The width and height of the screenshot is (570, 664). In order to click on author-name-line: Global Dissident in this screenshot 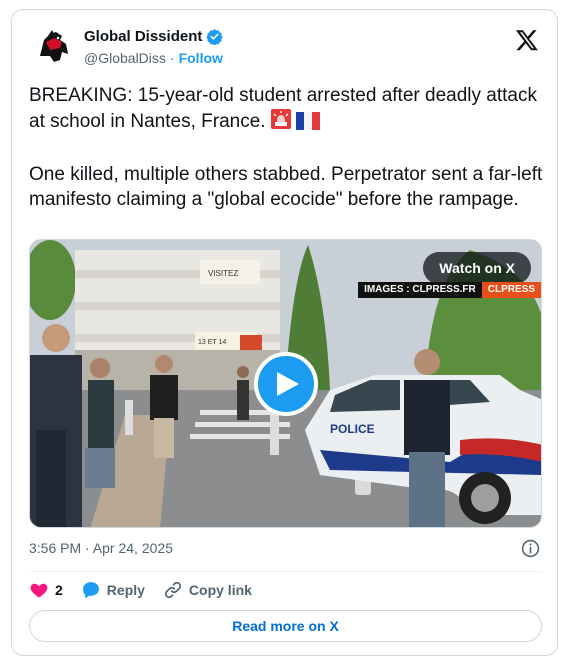, I will do `click(154, 36)`.